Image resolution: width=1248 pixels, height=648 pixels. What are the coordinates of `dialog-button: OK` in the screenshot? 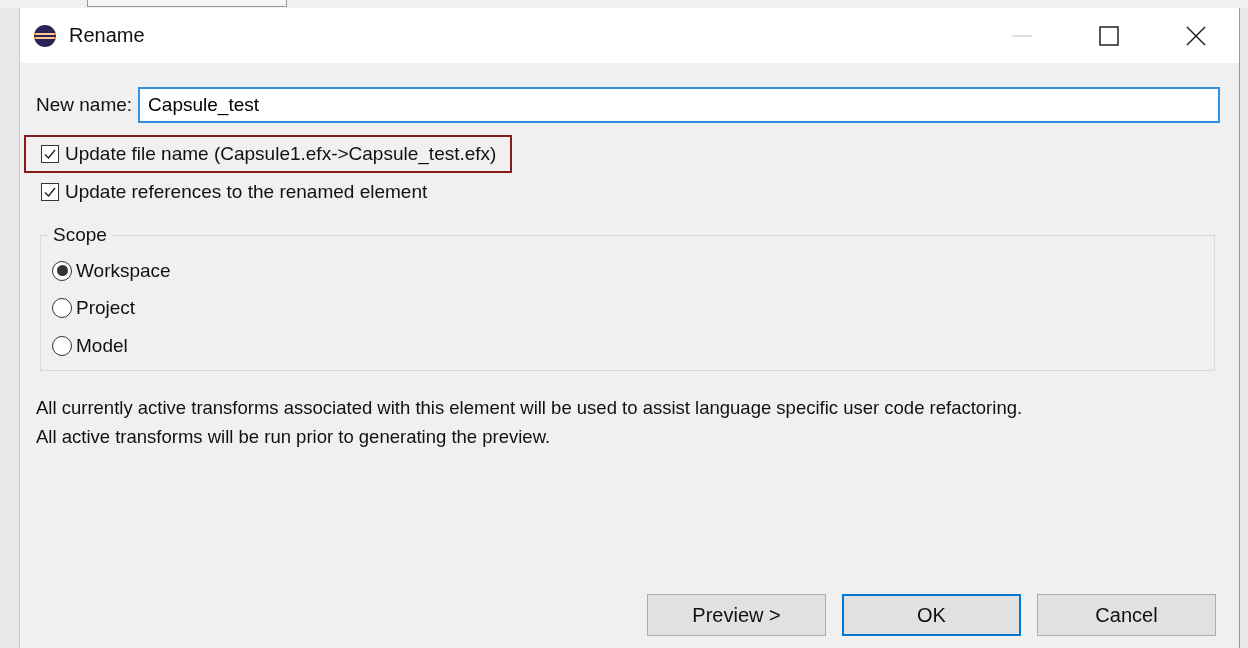 It's located at (931, 615).